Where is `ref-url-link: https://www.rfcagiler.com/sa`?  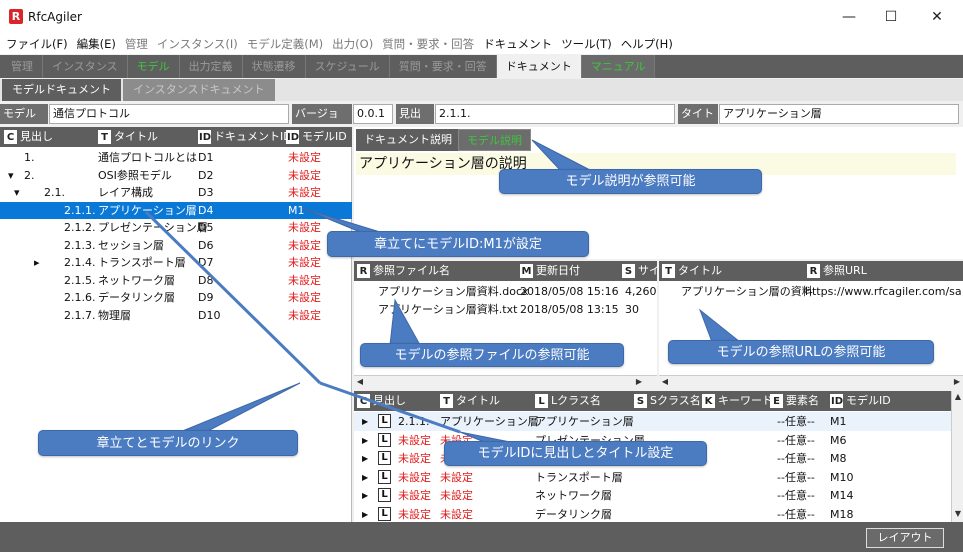
ref-url-link: https://www.rfcagiler.com/sa is located at coordinates (883, 291).